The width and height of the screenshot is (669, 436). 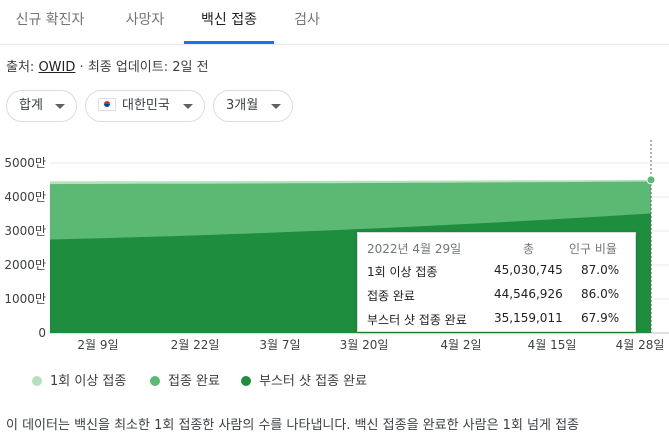 I want to click on legend-label: 부스터 샷 접종 완료, so click(x=313, y=381).